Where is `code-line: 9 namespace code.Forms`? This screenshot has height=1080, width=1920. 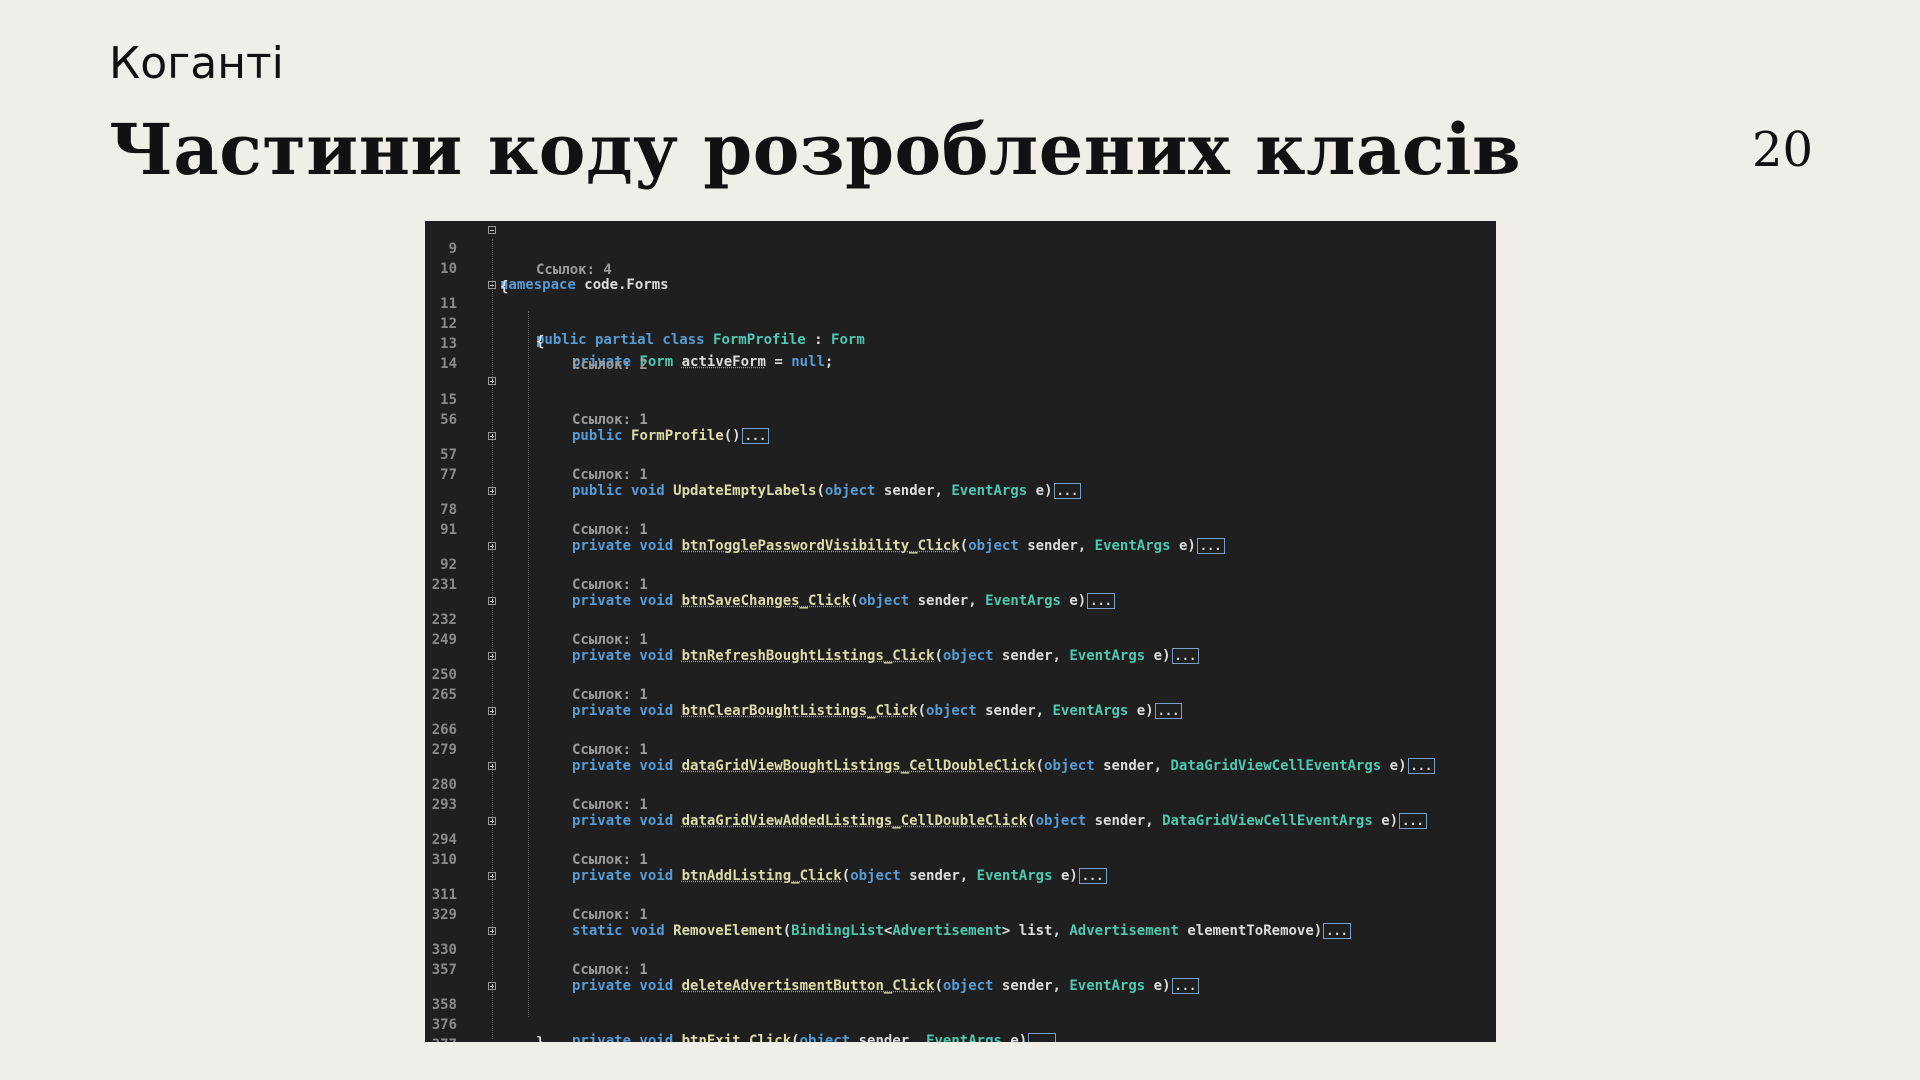
code-line: 9 namespace code.Forms is located at coordinates (960, 257).